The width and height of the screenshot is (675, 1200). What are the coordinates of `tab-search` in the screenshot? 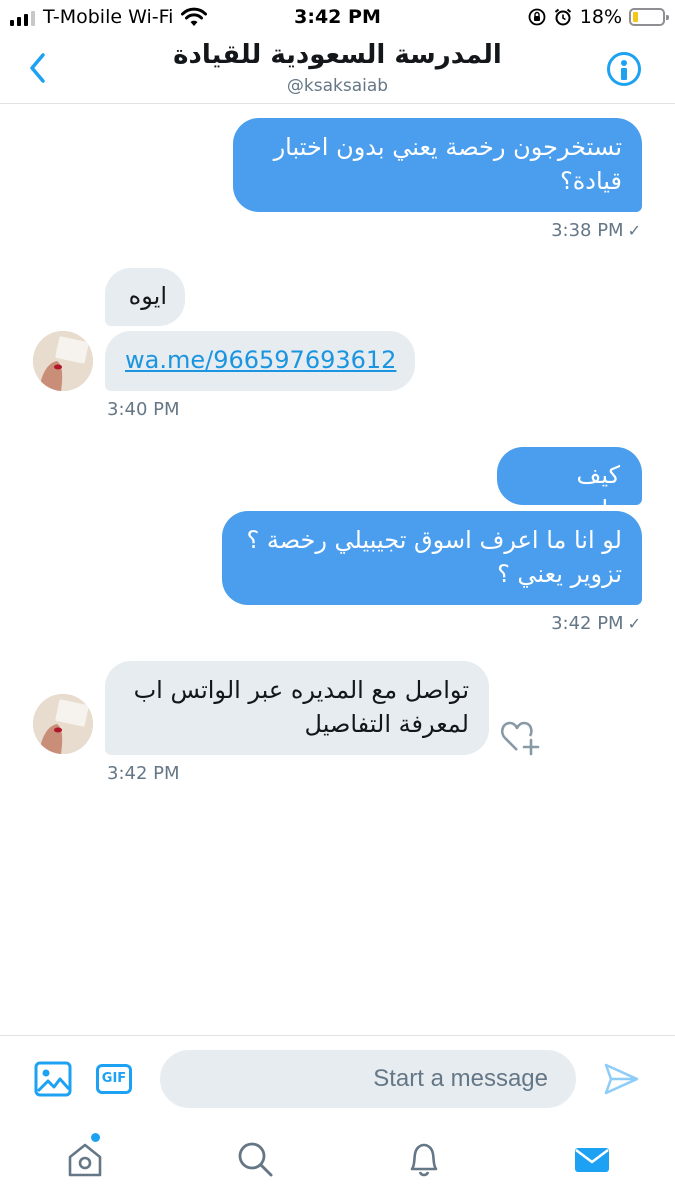 It's located at (255, 1159).